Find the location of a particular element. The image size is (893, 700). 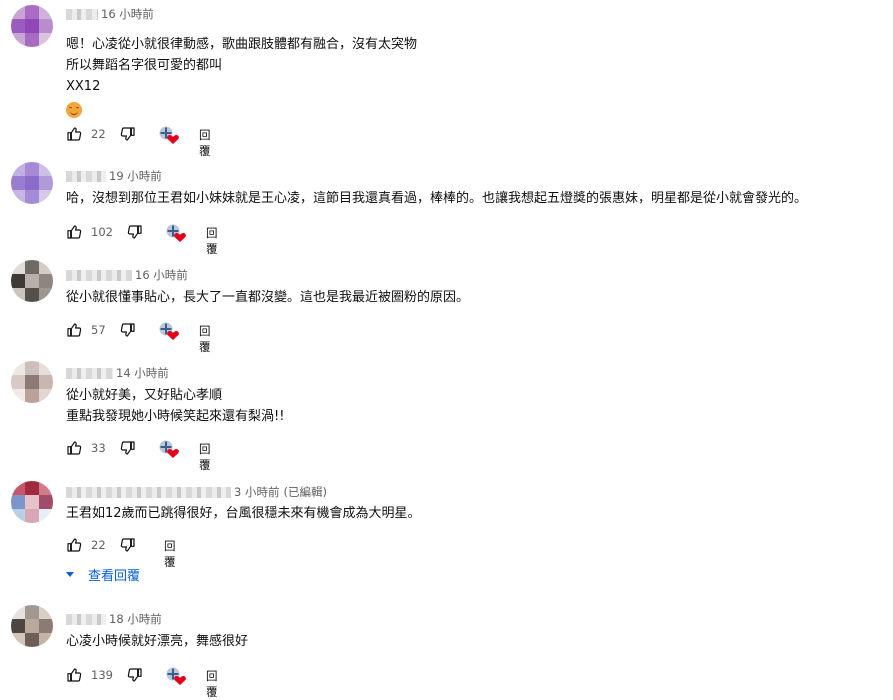

view-replies-button: 查看回覆 is located at coordinates (103, 574).